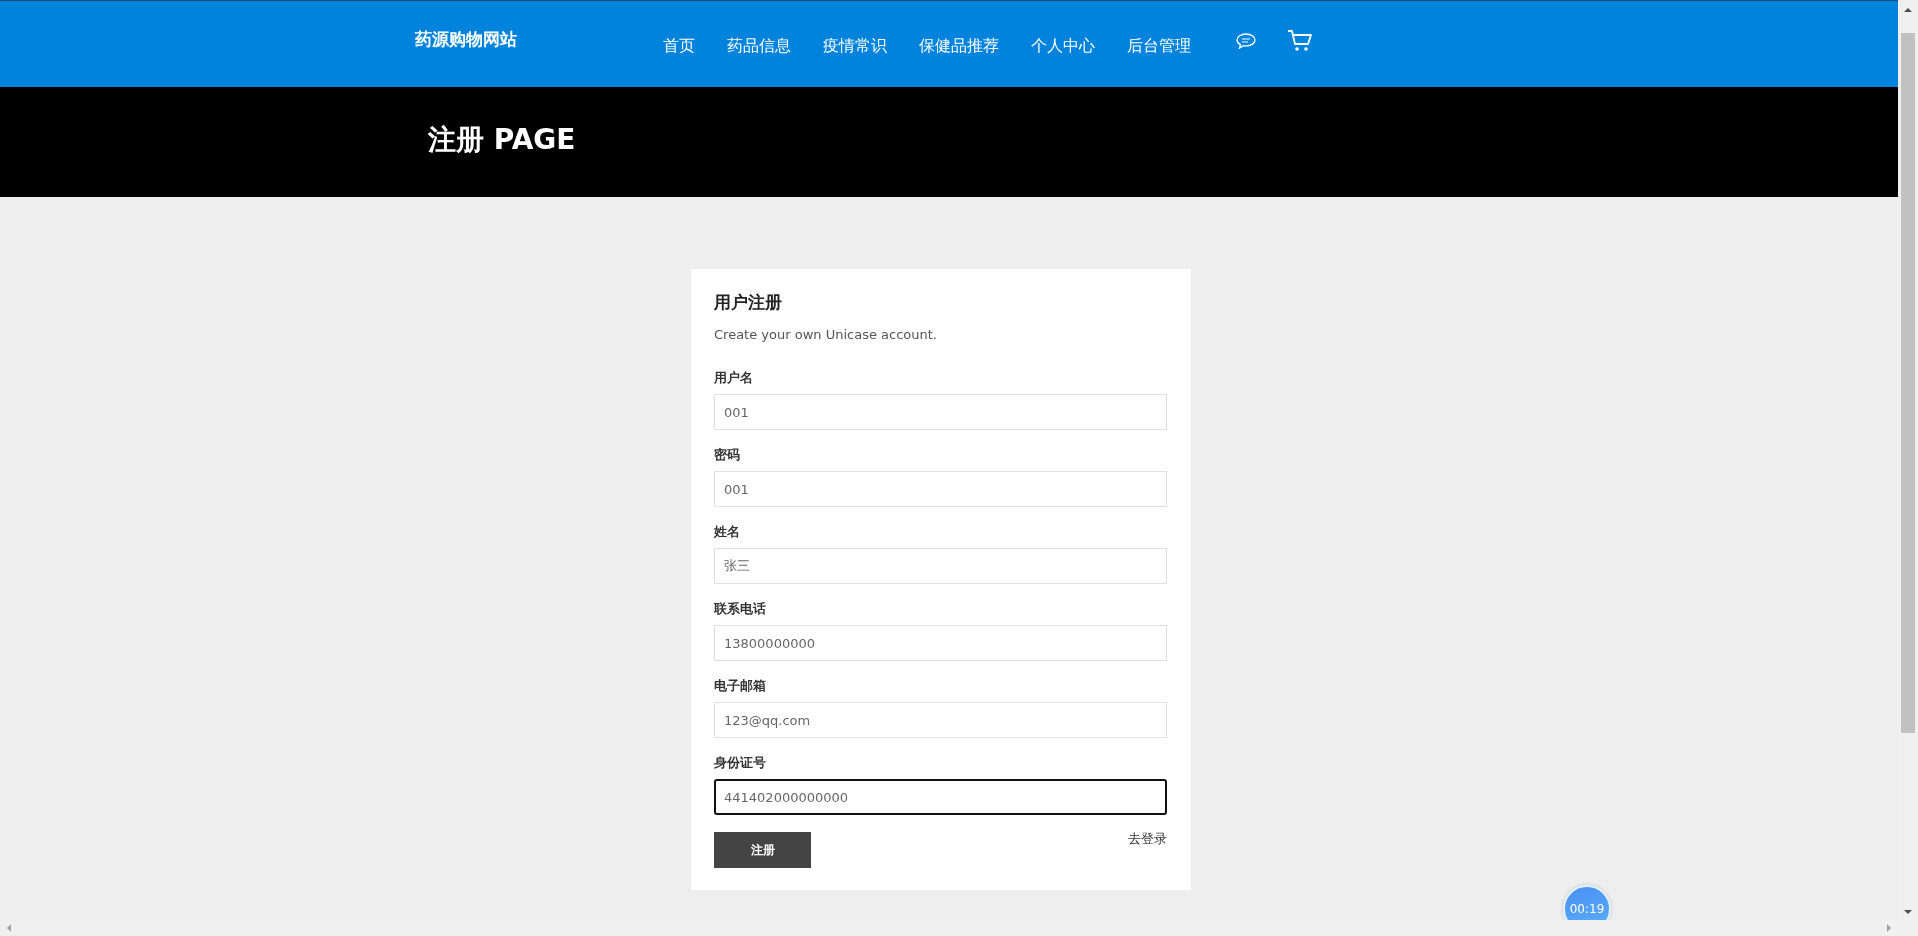 This screenshot has height=936, width=1918. Describe the element at coordinates (940, 643) in the screenshot. I see `input-field: 13800000000` at that location.